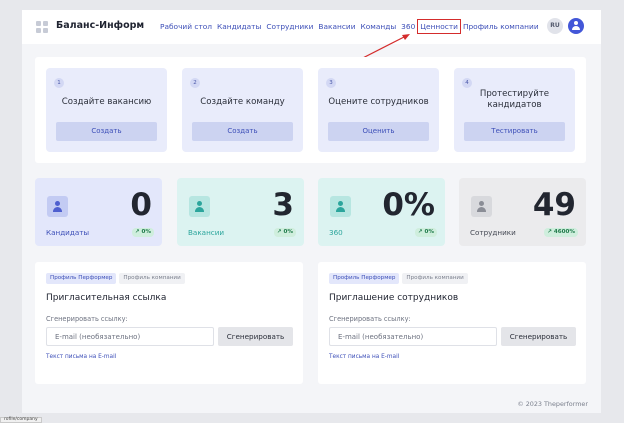  What do you see at coordinates (514, 99) in the screenshot?
I see `step-title: Протестируйте кандидатов` at bounding box center [514, 99].